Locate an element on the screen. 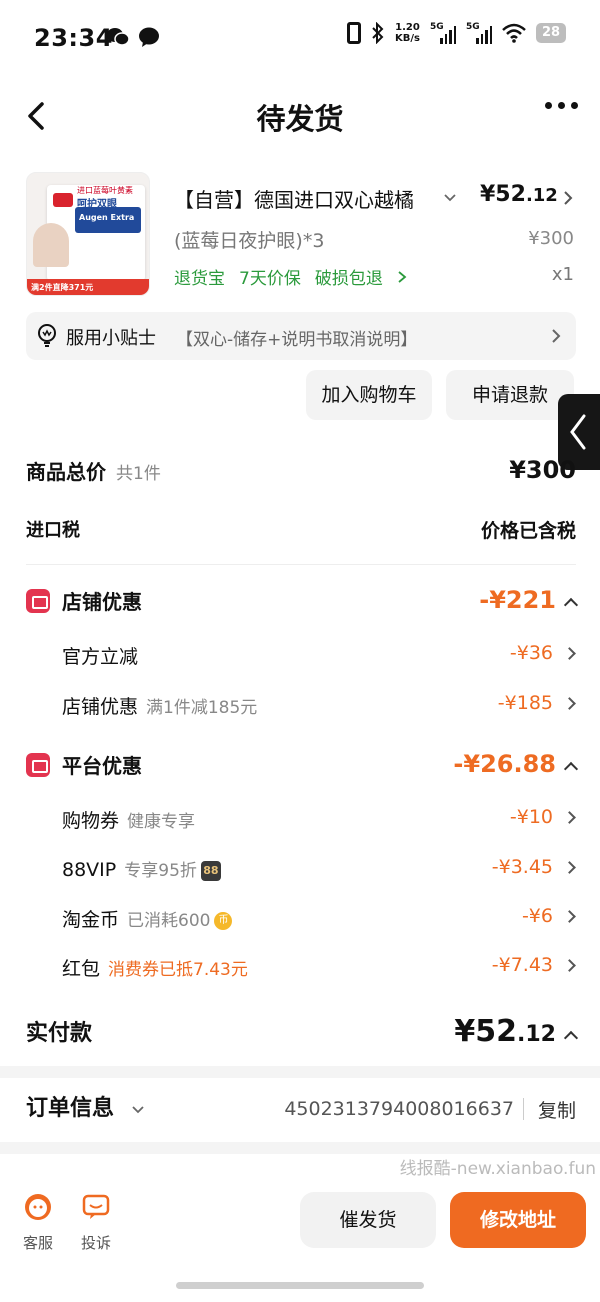  tax-value: 价格已含税 is located at coordinates (528, 531).